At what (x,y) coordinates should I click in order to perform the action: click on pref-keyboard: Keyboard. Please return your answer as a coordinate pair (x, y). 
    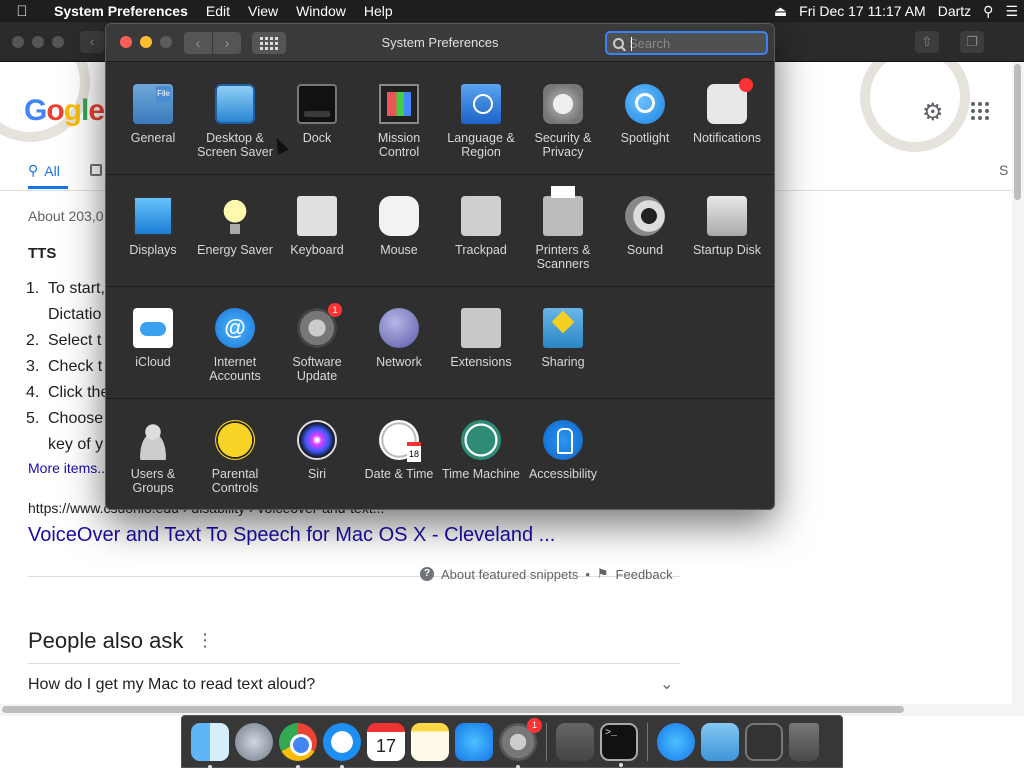
    Looking at the image, I should click on (317, 226).